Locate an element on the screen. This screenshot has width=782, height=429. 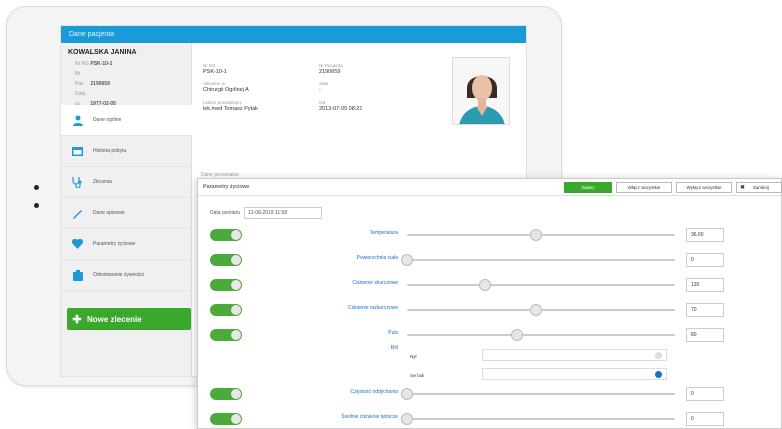
sidebar-item-notes: Dane opisowe is located at coordinates (126, 213).